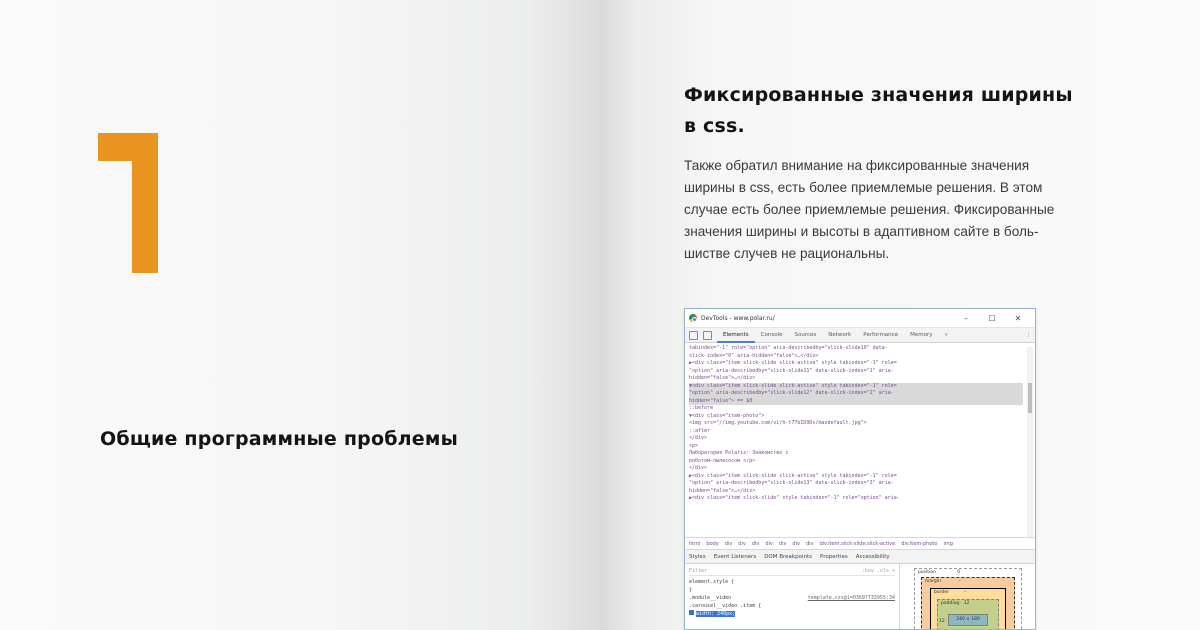  What do you see at coordinates (771, 334) in the screenshot?
I see `tab-console: Console` at bounding box center [771, 334].